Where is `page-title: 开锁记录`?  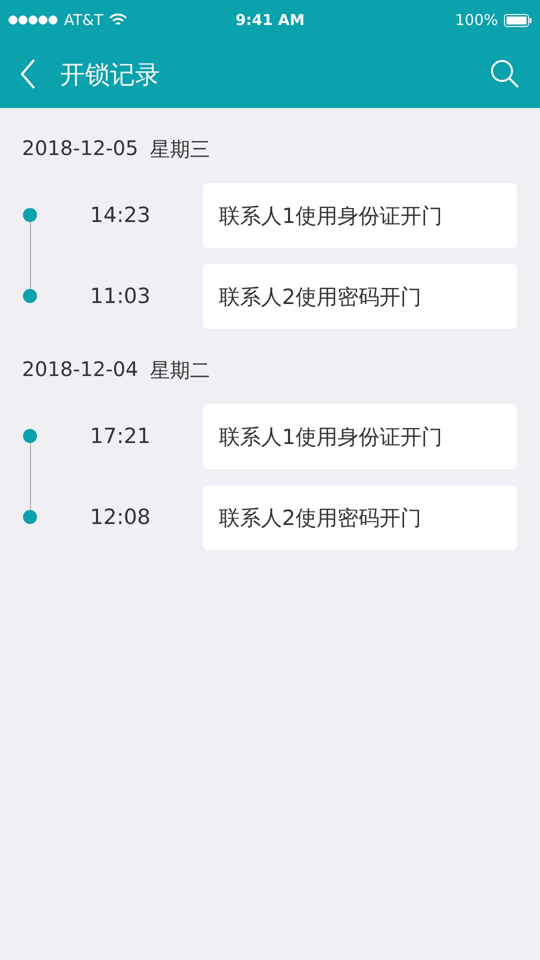
page-title: 开锁记录 is located at coordinates (110, 74).